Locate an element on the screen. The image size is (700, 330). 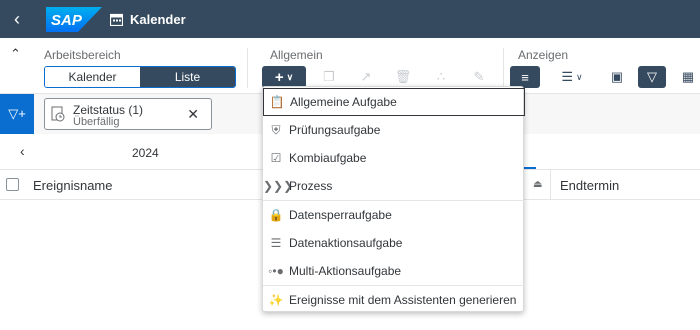
combo-clipboard-icon: ☑ is located at coordinates (276, 158).